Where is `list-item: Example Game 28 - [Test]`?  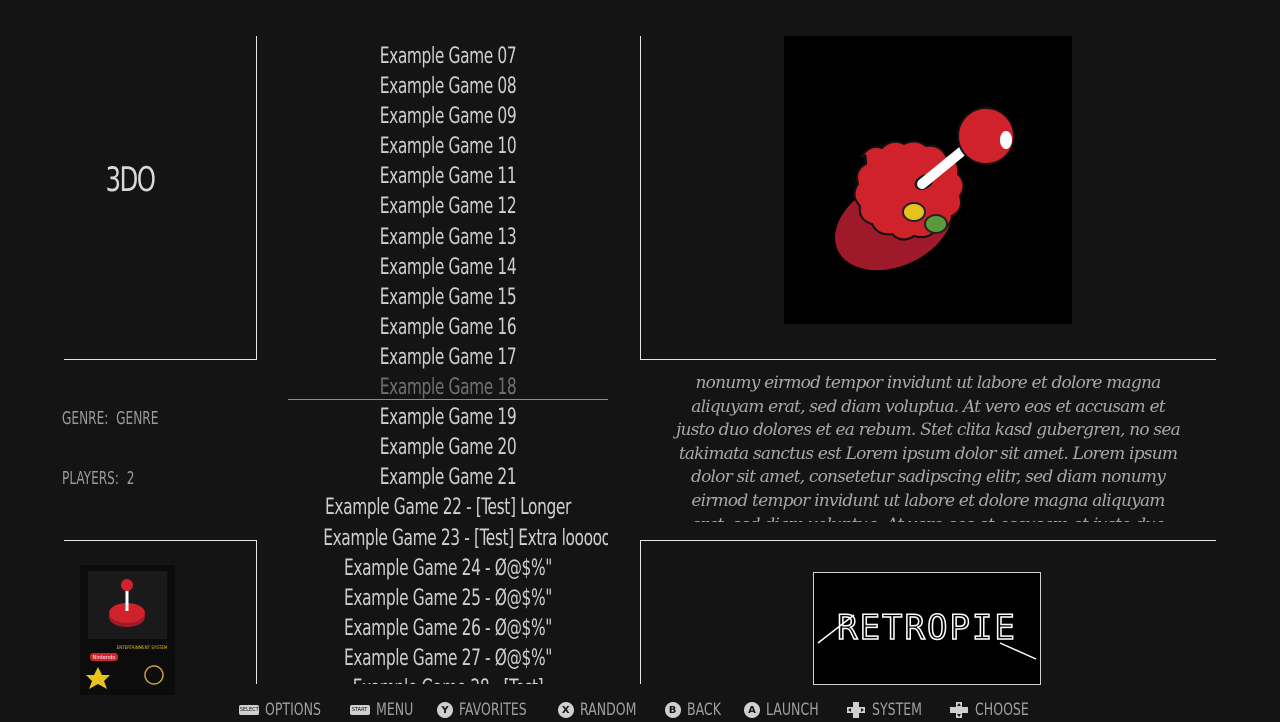 list-item: Example Game 28 - [Test] is located at coordinates (448, 679).